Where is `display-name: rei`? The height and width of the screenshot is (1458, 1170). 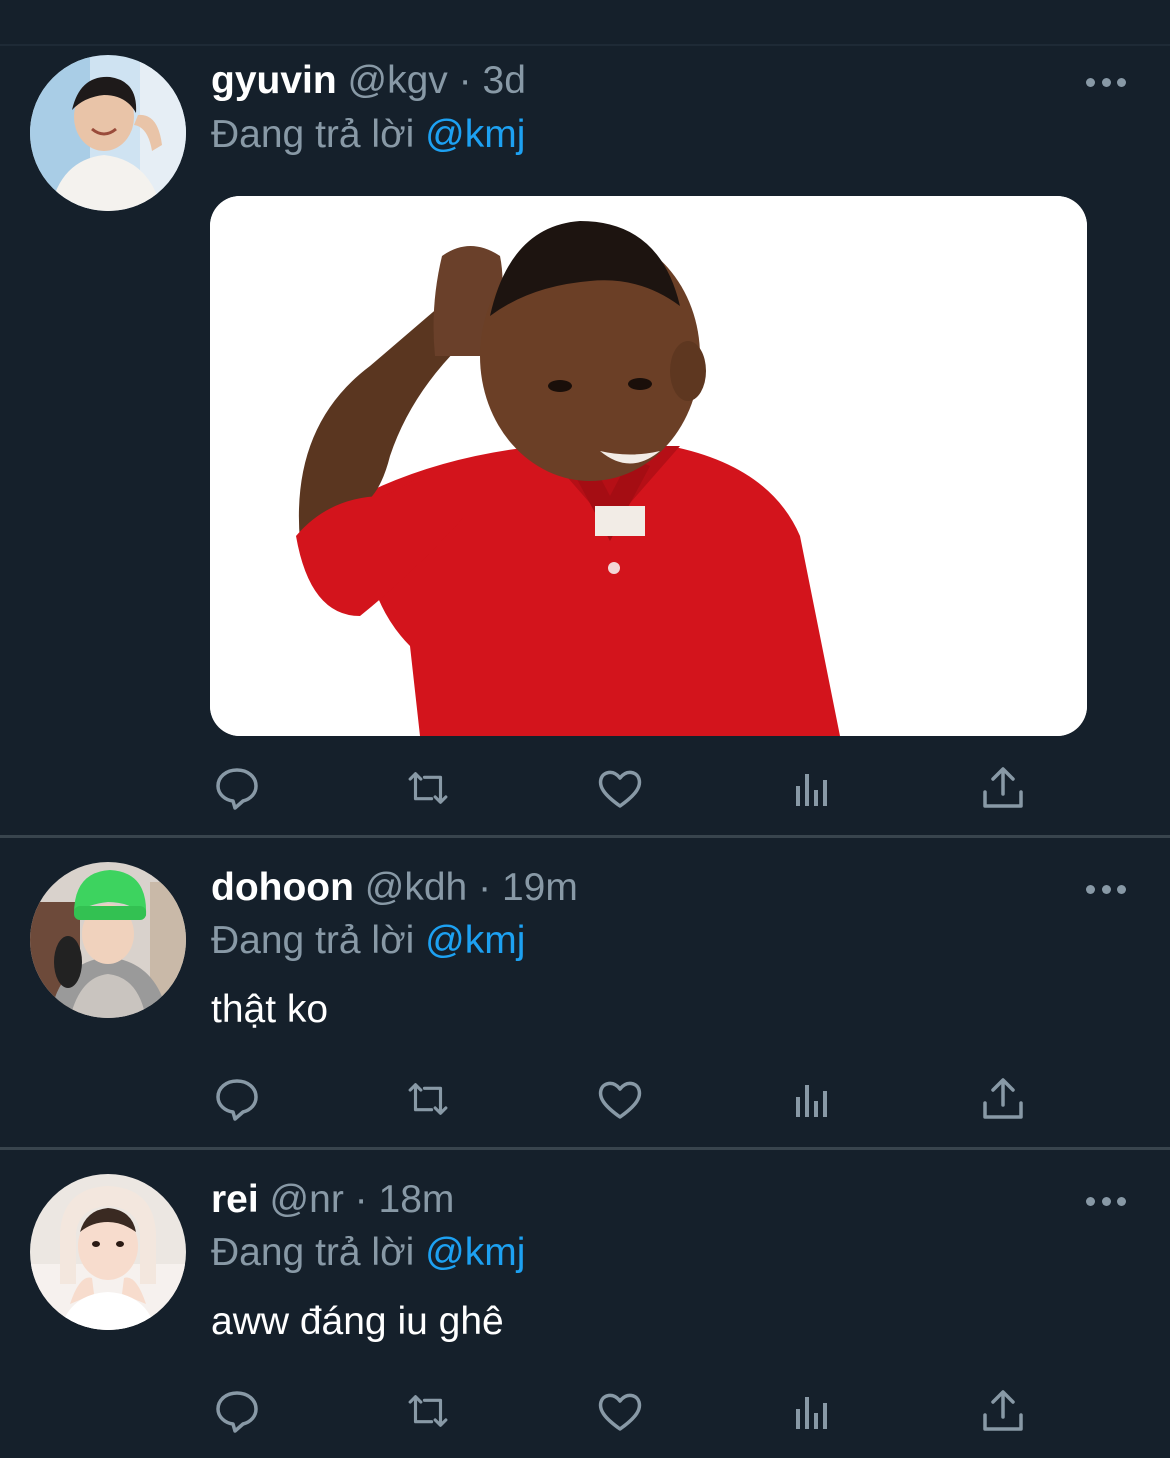
display-name: rei is located at coordinates (235, 1199).